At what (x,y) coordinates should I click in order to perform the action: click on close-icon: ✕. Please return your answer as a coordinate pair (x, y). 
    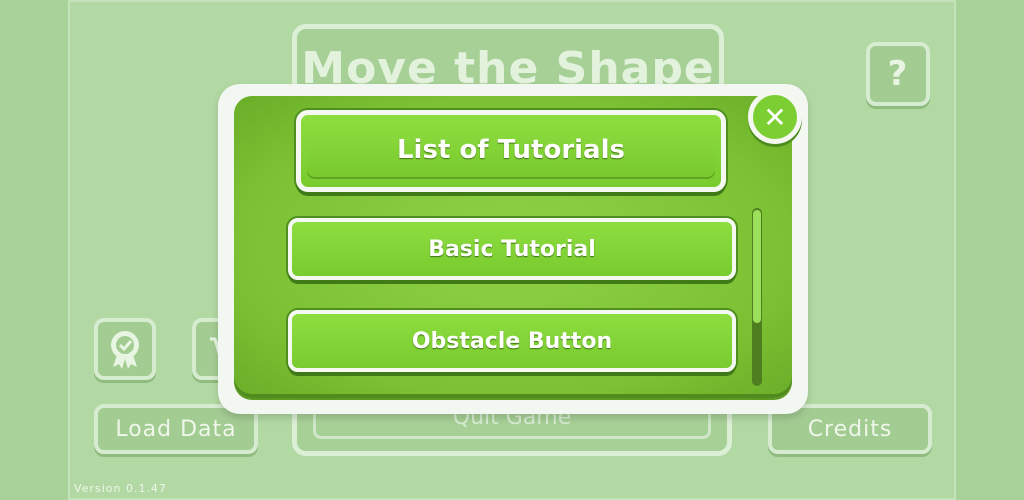
    Looking at the image, I should click on (775, 117).